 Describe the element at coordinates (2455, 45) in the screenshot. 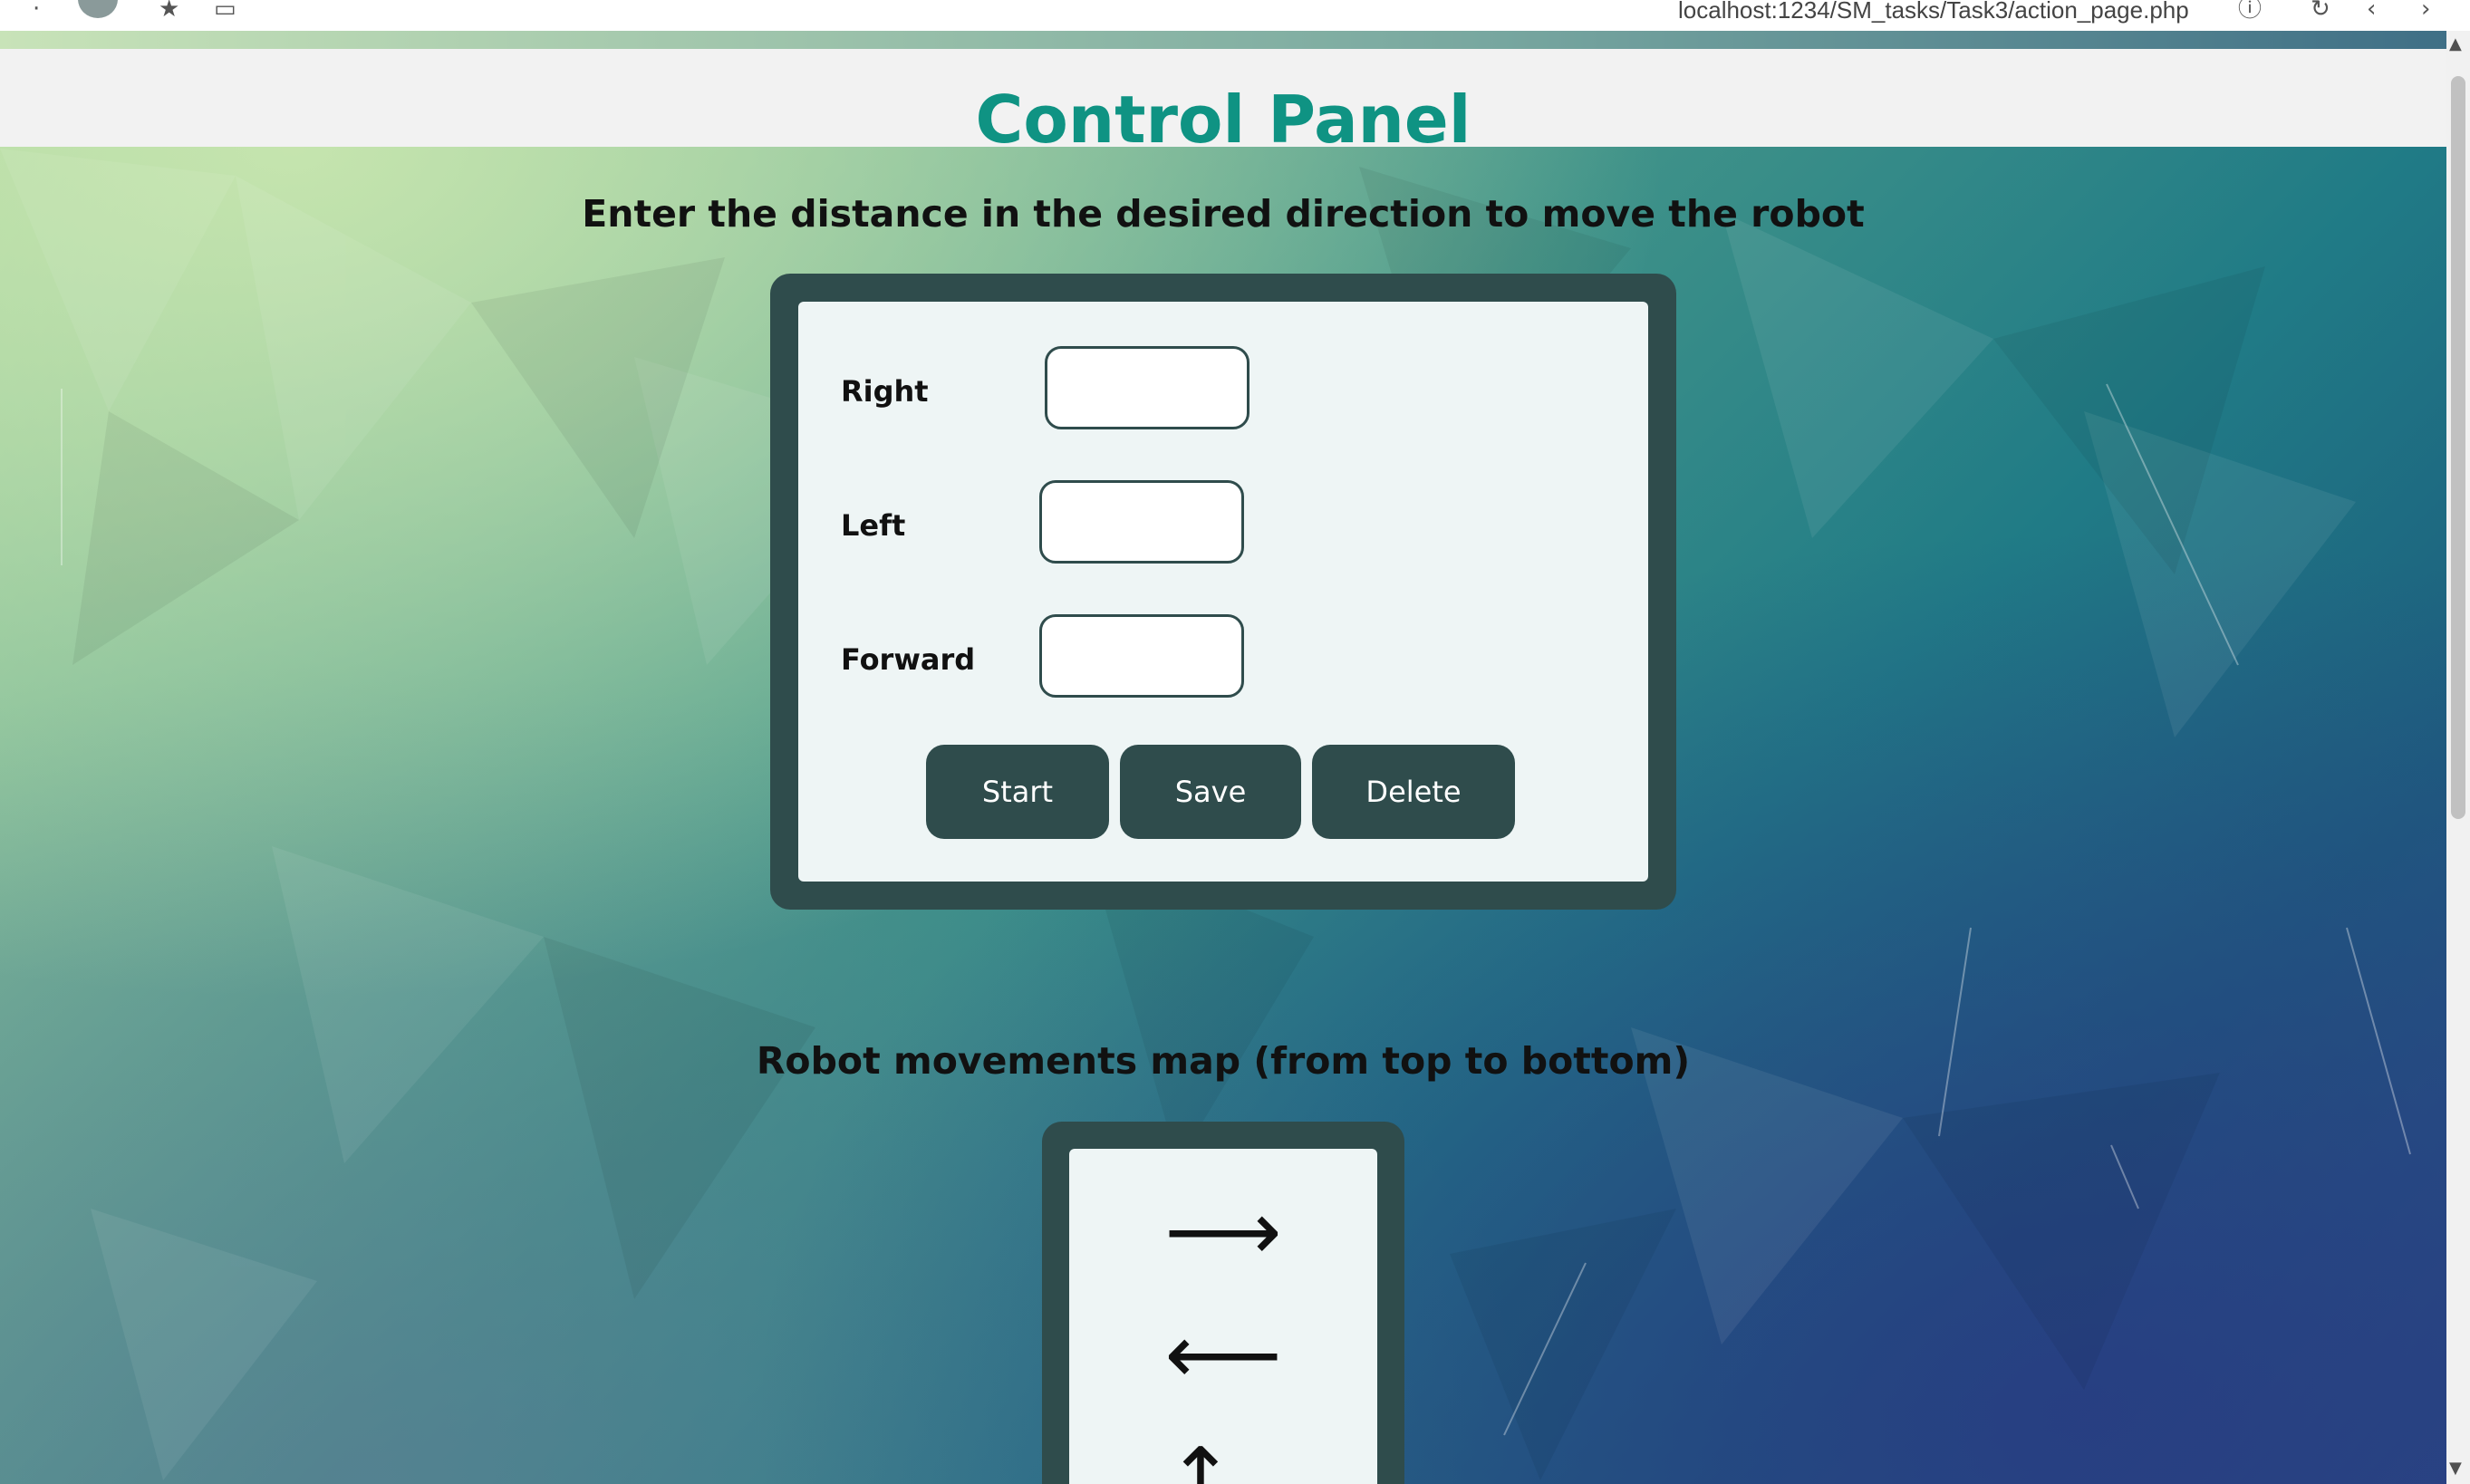

I see `scroll-up-icon: ▲` at that location.